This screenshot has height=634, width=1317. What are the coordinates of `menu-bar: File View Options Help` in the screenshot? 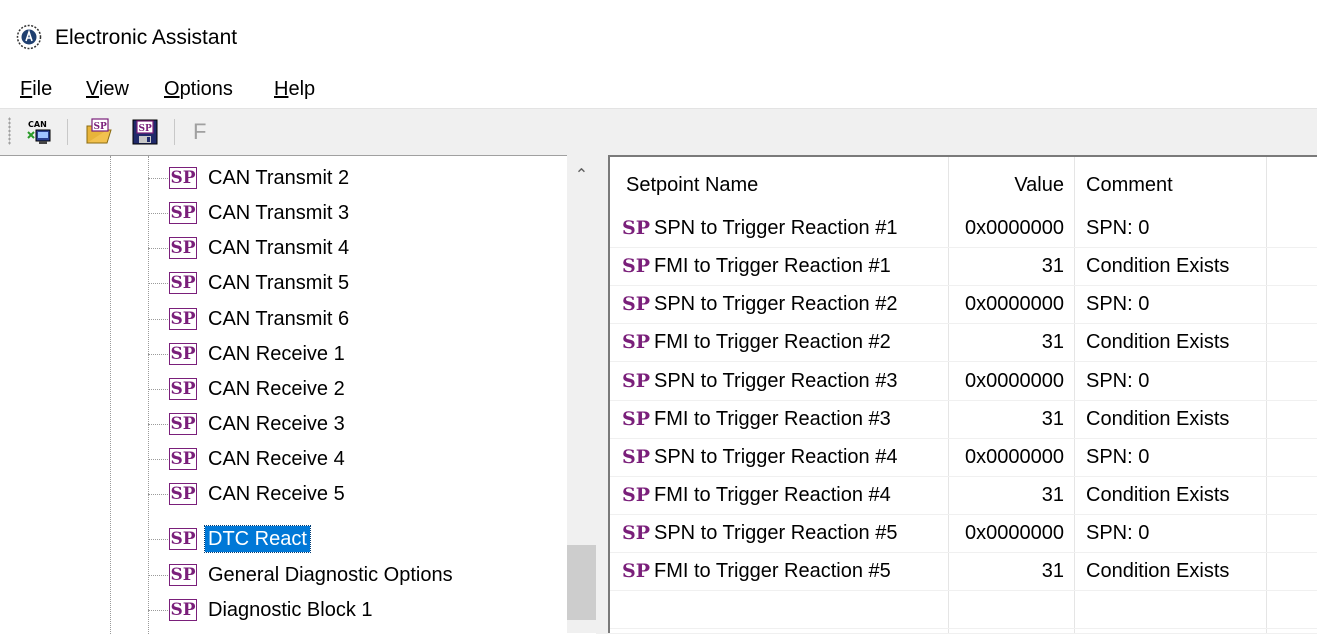 It's located at (658, 88).